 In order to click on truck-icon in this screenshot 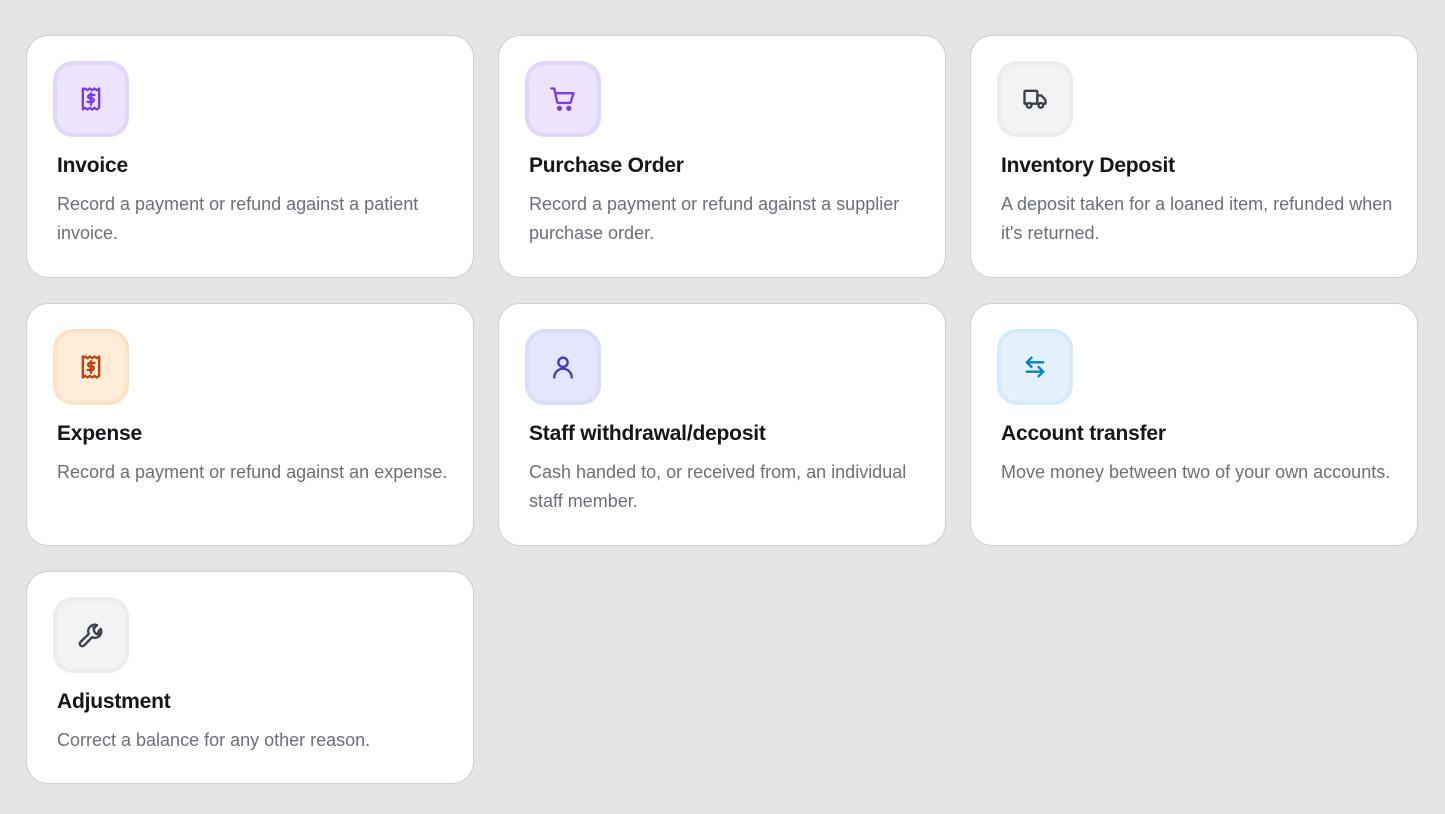, I will do `click(1035, 99)`.